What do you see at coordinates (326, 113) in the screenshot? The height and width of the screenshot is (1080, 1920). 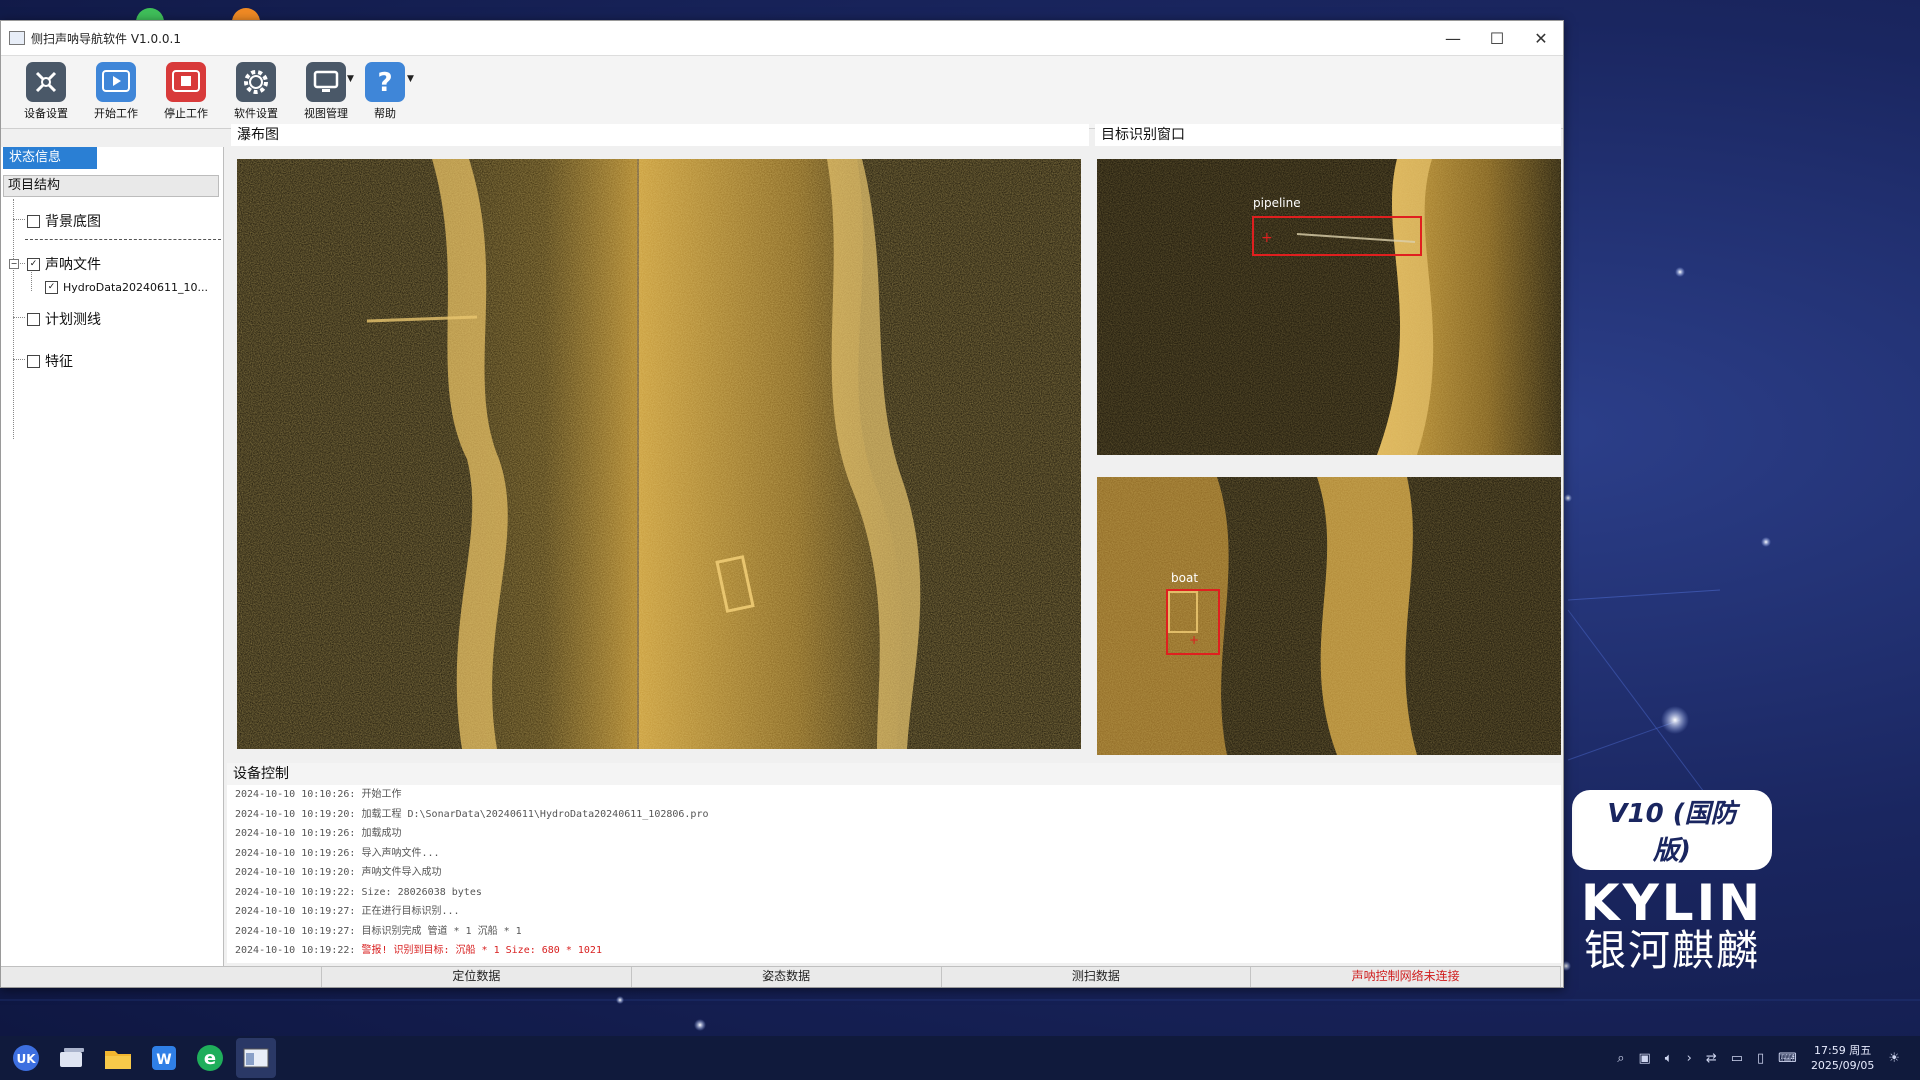 I see `view-management-label: 视图管理` at bounding box center [326, 113].